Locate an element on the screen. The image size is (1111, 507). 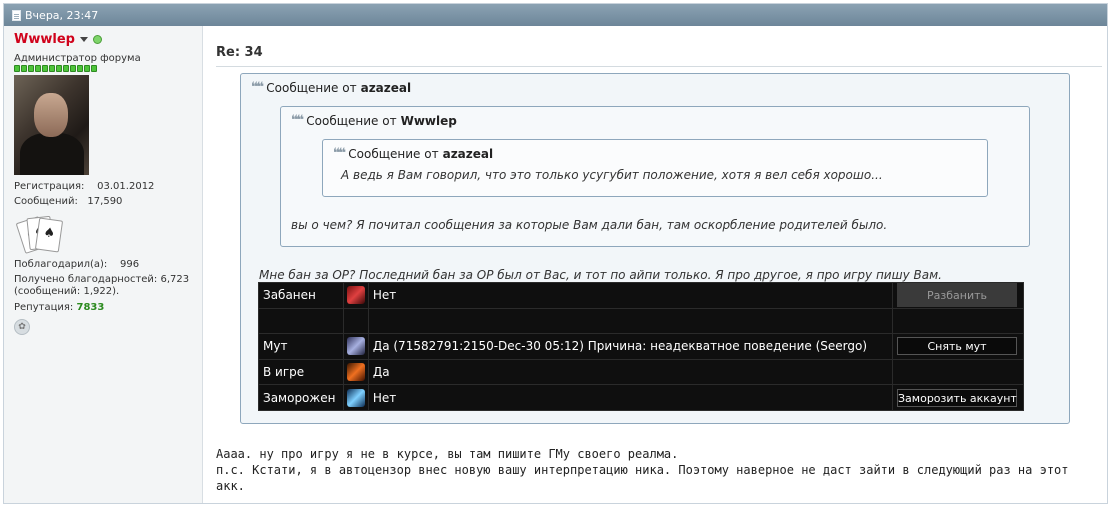
username-link: Wwwlep is located at coordinates (108, 39).